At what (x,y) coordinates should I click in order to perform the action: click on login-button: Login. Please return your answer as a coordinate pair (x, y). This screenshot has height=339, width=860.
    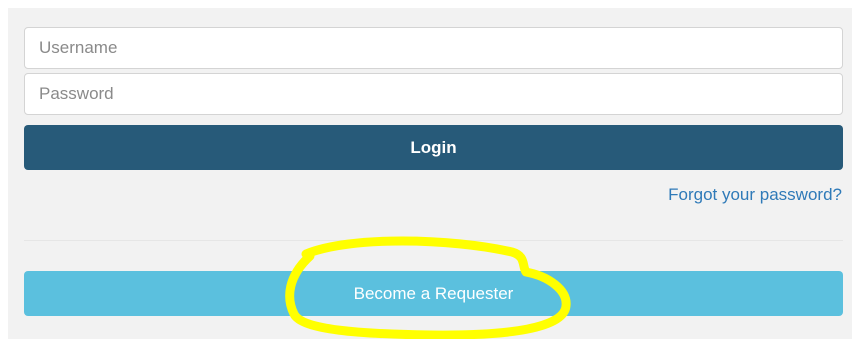
    Looking at the image, I should click on (433, 147).